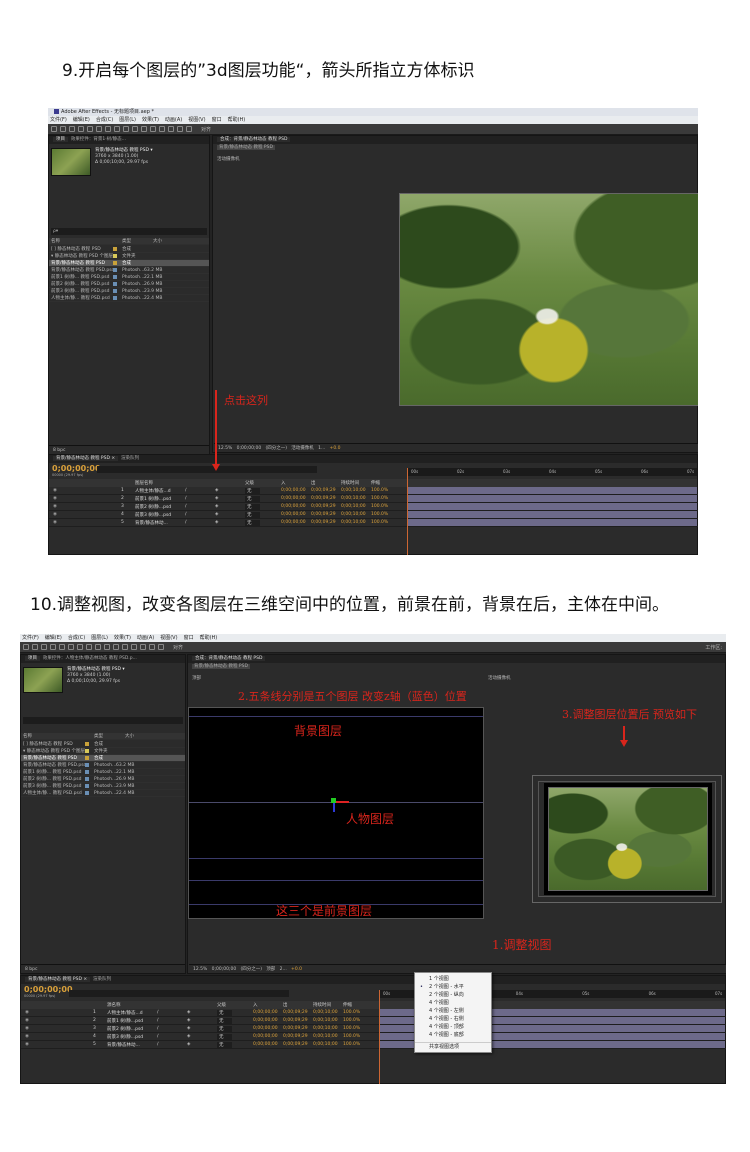 The height and width of the screenshot is (1152, 750). I want to click on project-item: [ ] 静态林动态 教程 PSD 合成, so click(103, 744).